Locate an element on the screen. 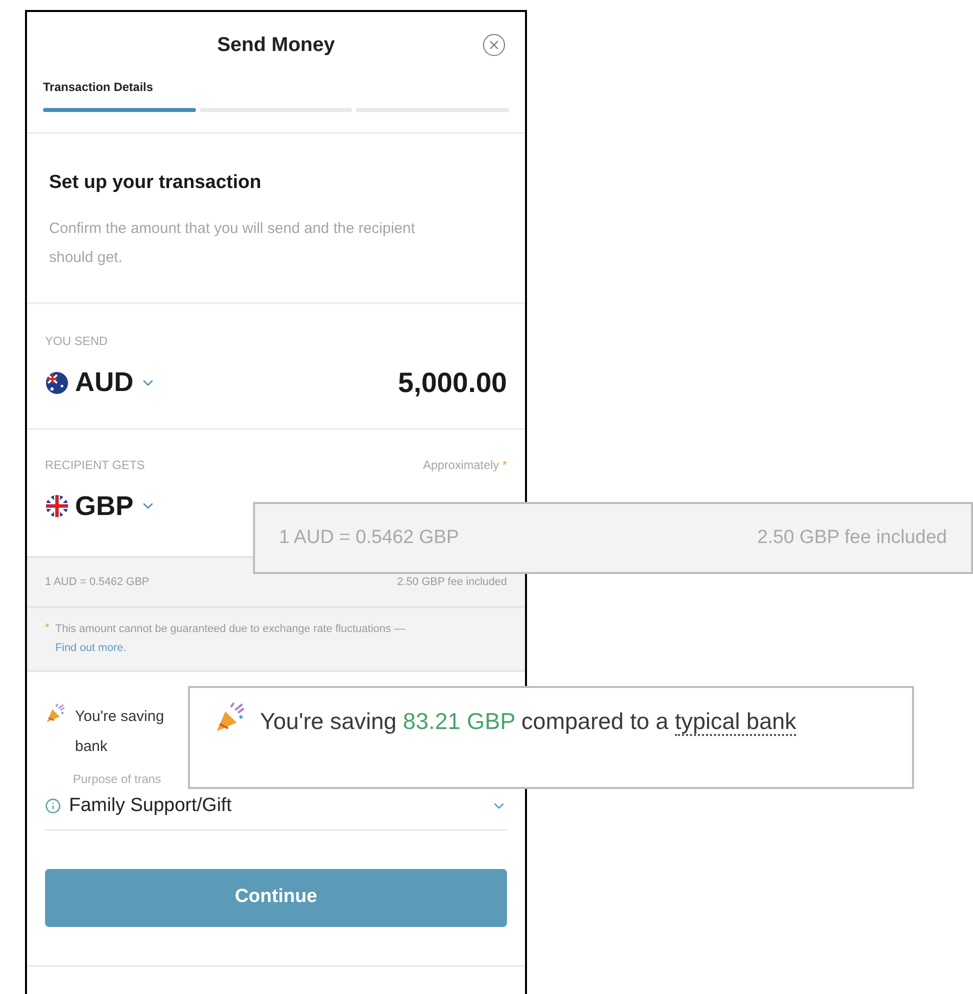 This screenshot has height=994, width=973. disclaimer-text: This amount cannot be guaranteed due to exchange rate fluctuations — Find out more. is located at coordinates (230, 639).